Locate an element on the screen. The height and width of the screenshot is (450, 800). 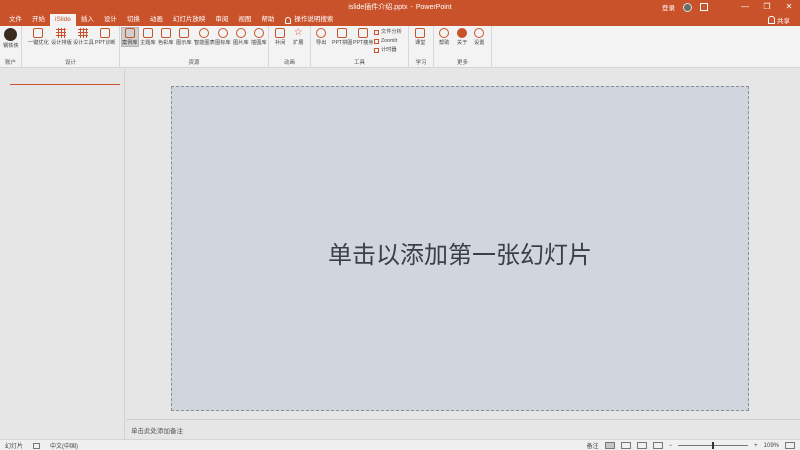
login-link: 登录 is located at coordinates (668, 7).